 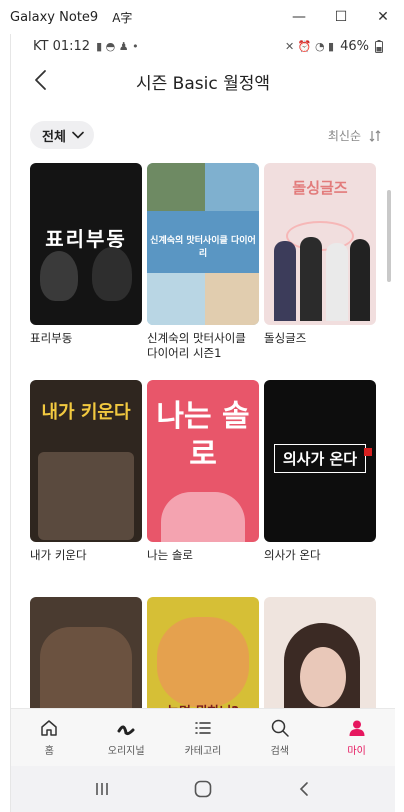 I want to click on category-filter-label: 전체, so click(x=54, y=137).